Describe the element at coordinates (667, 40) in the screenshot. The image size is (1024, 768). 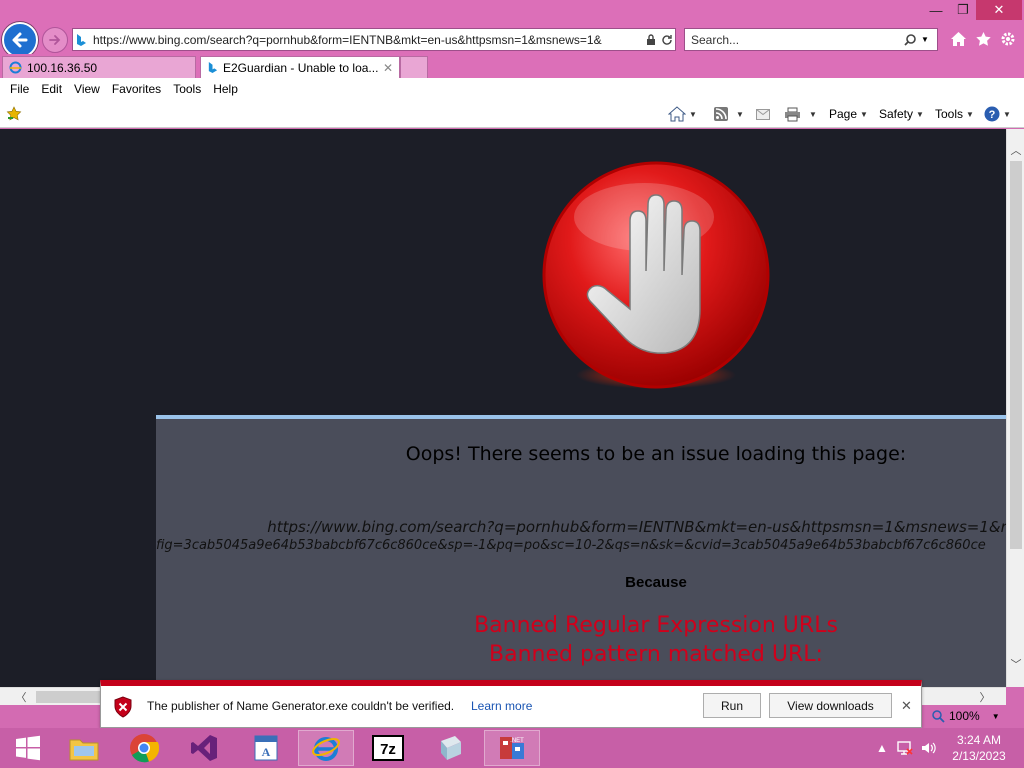
I see `refresh-icon` at that location.